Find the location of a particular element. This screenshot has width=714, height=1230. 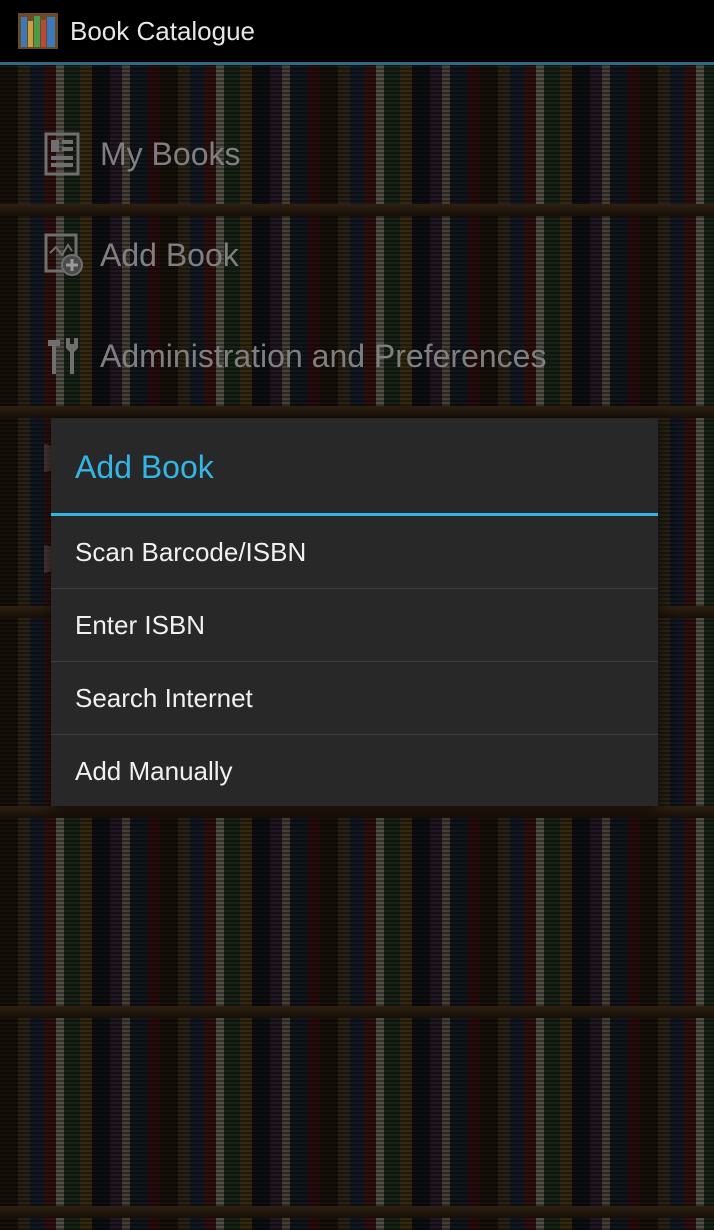

add-book-icon is located at coordinates (64, 255).